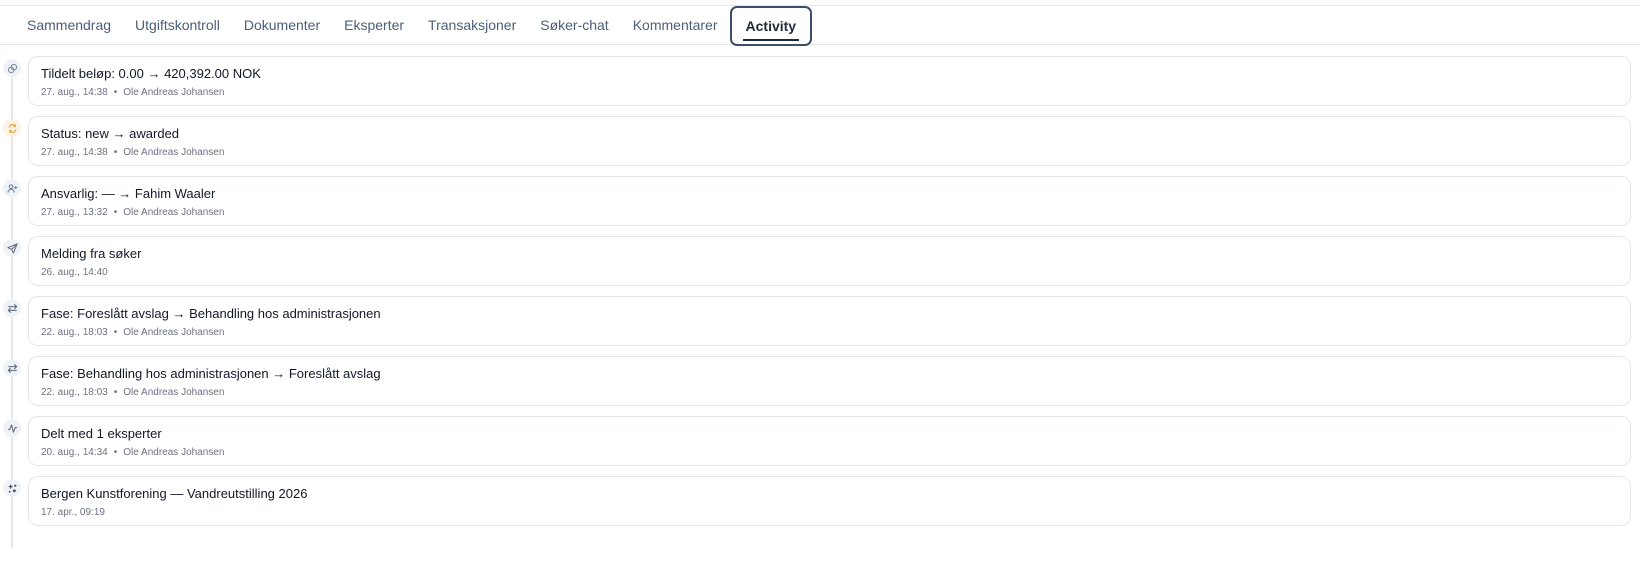 This screenshot has width=1640, height=583. What do you see at coordinates (74, 212) in the screenshot?
I see `activity-time: 27. aug., 13:32` at bounding box center [74, 212].